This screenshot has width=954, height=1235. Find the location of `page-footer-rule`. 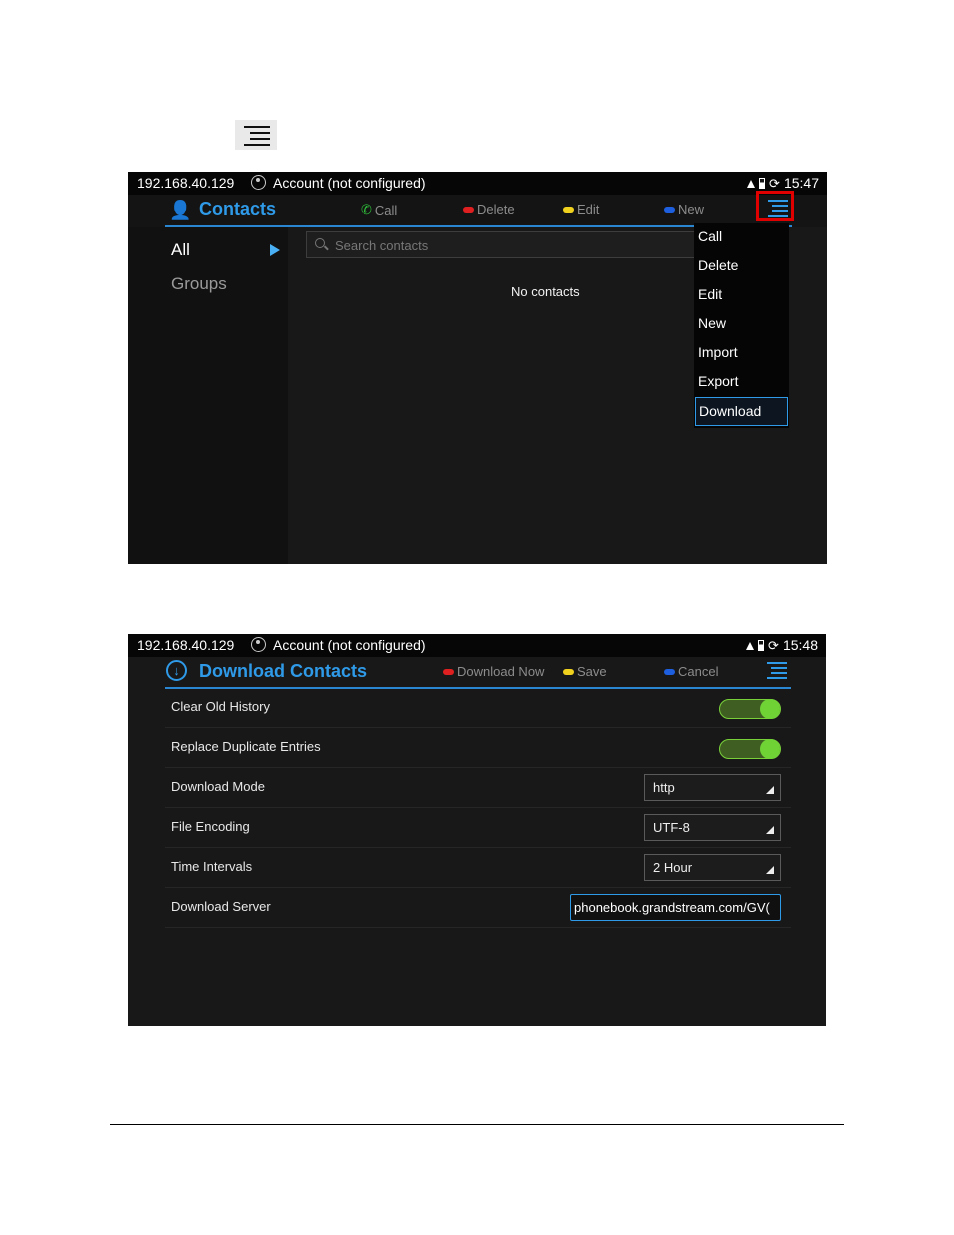

page-footer-rule is located at coordinates (477, 1124).